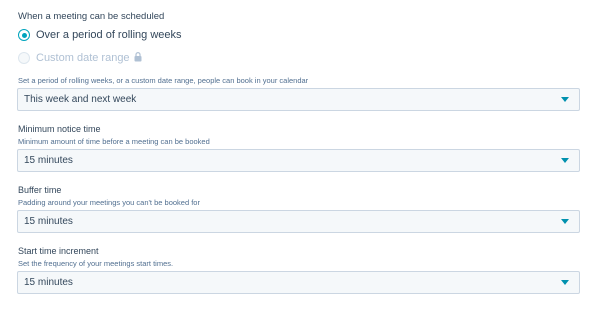  What do you see at coordinates (138, 58) in the screenshot?
I see `lock-icon` at bounding box center [138, 58].